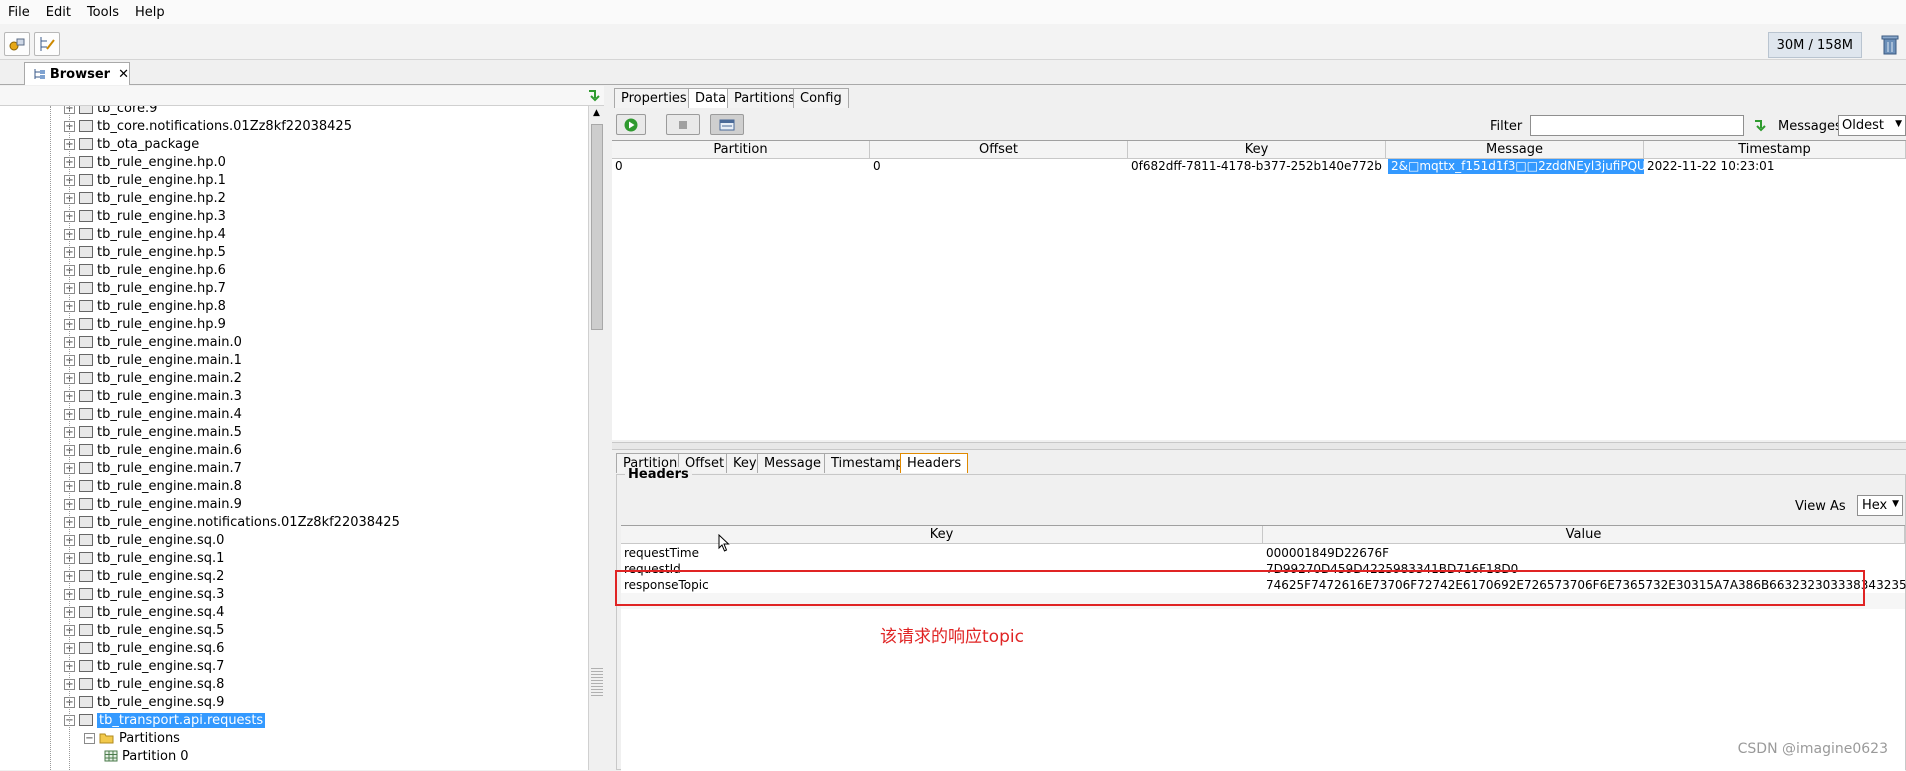 Image resolution: width=1906 pixels, height=771 pixels. I want to click on column-header-partition: Partition, so click(741, 150).